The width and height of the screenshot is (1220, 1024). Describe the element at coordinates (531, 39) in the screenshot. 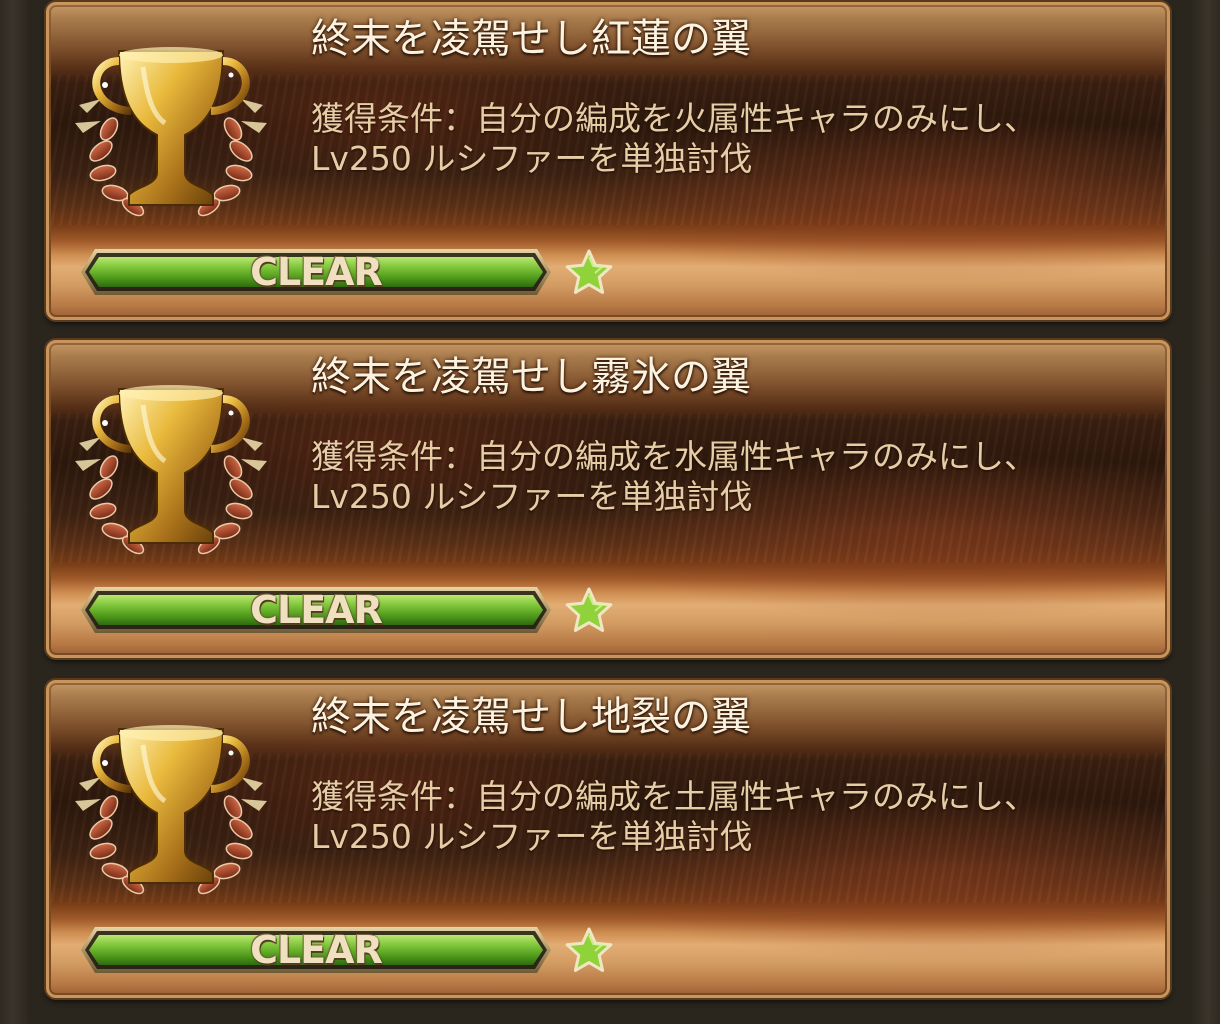

I see `trophy-title: 終末を凌駕せし紅蓮の翼` at that location.